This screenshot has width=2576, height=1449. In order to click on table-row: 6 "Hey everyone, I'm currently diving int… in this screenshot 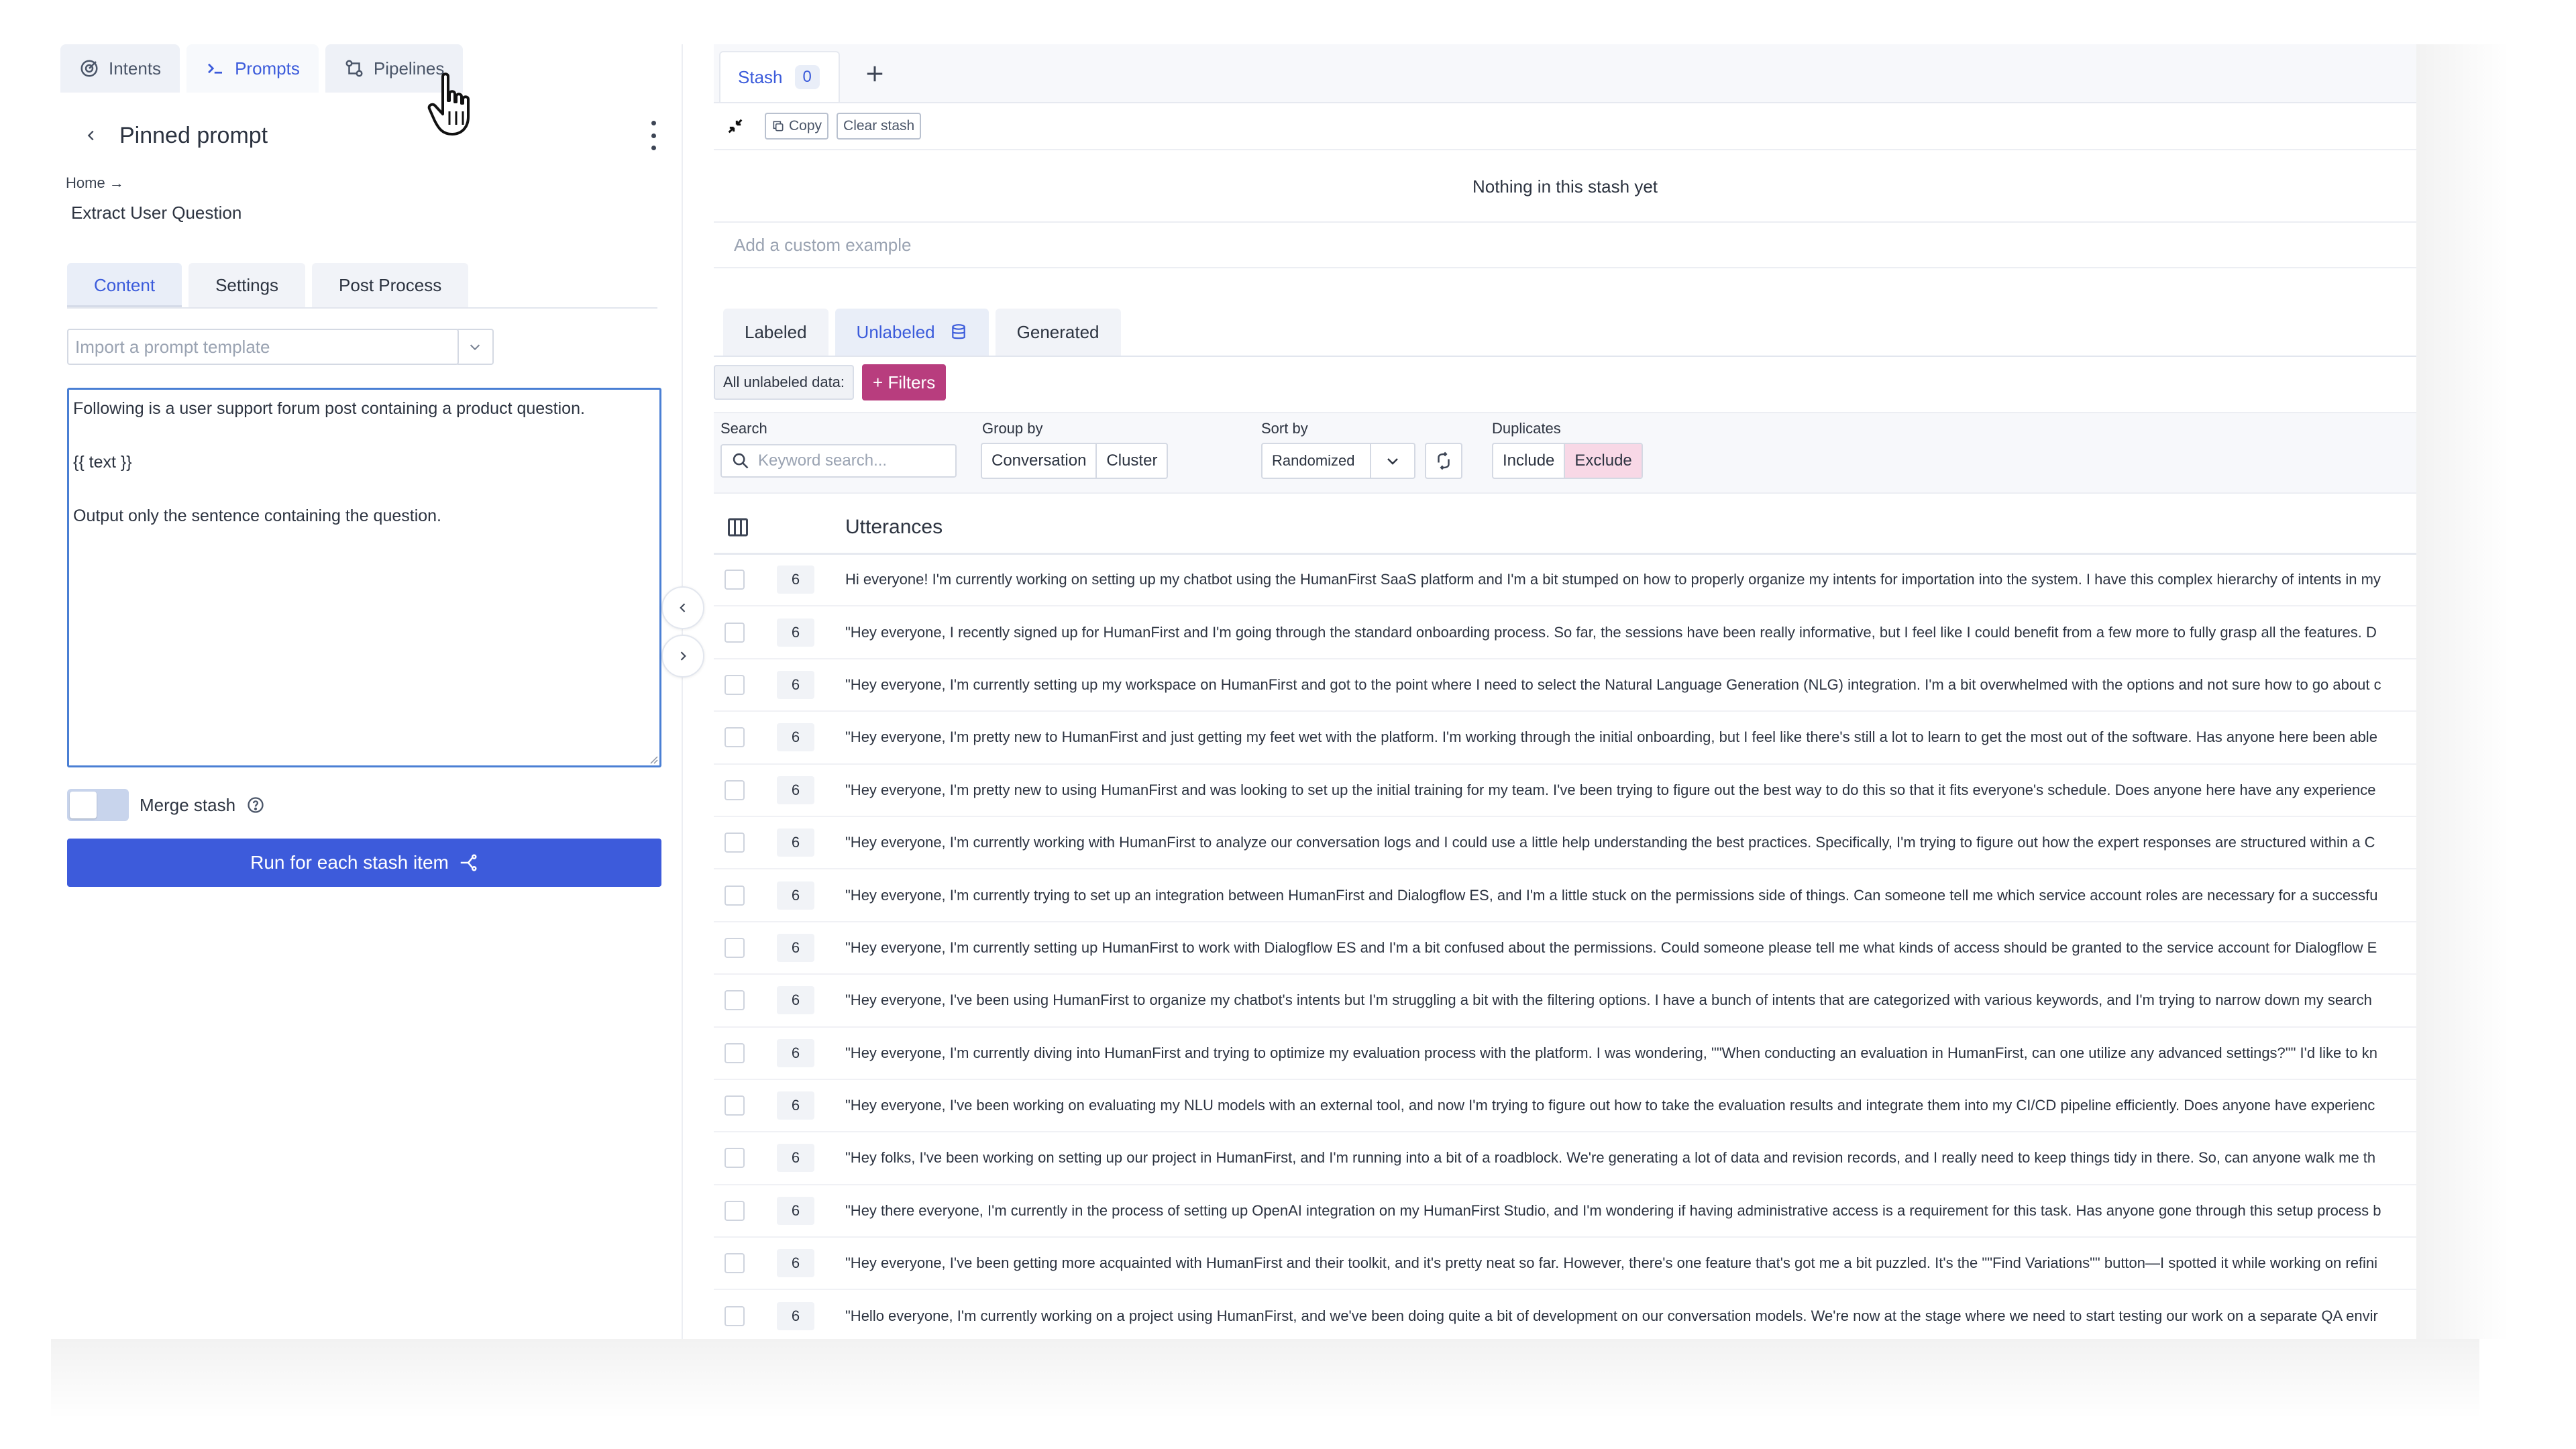, I will do `click(1565, 1054)`.